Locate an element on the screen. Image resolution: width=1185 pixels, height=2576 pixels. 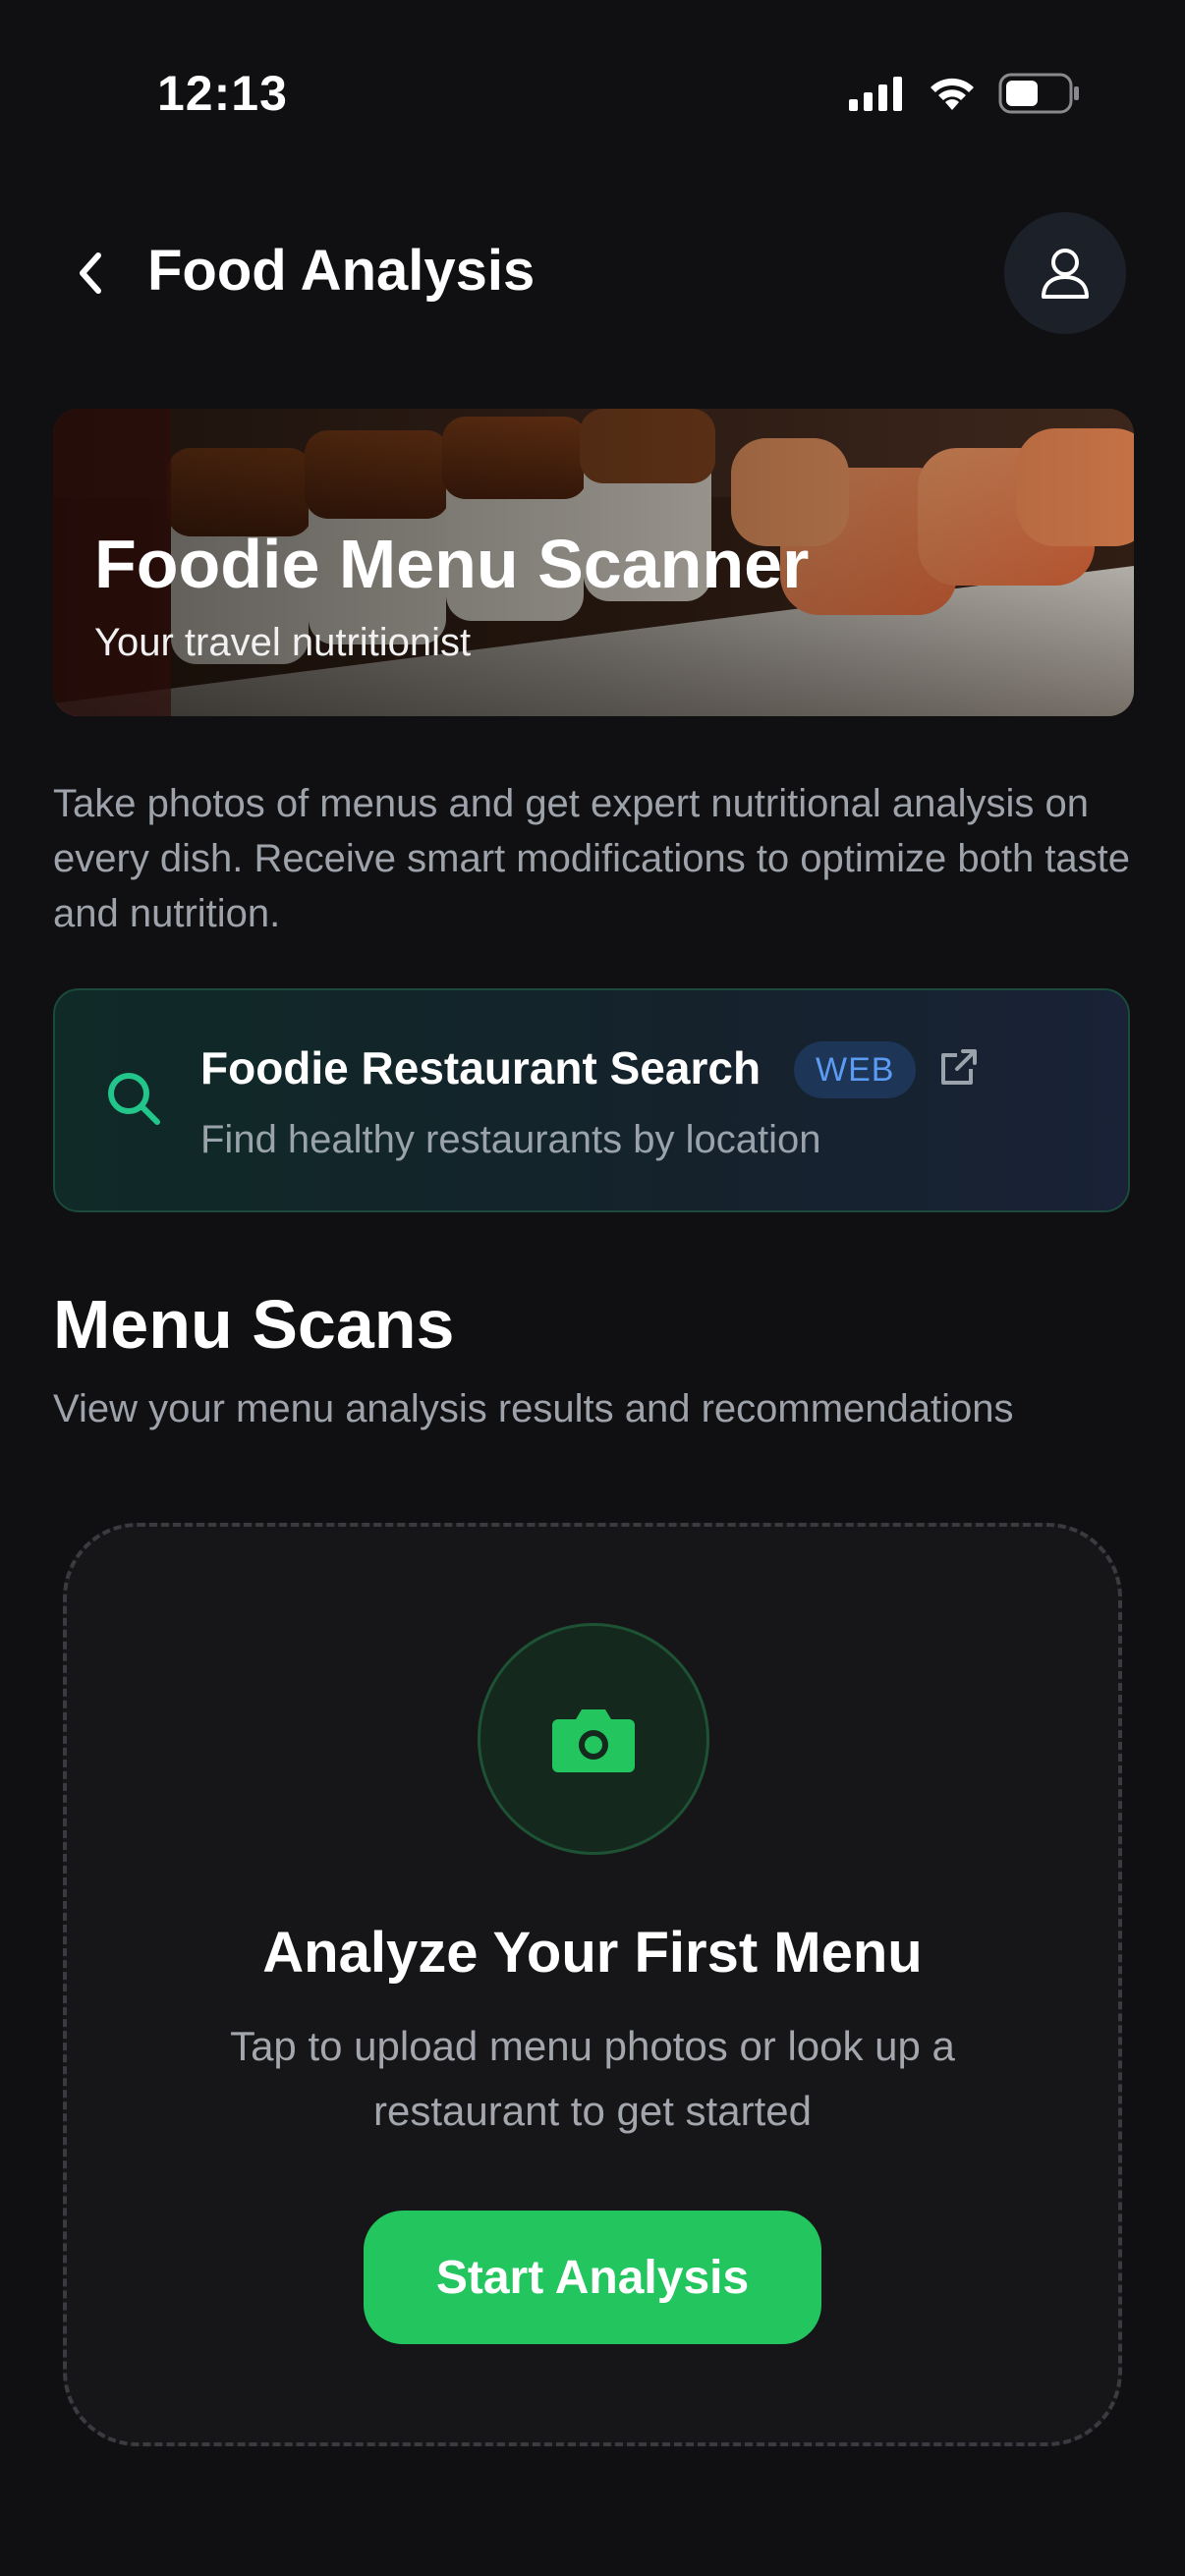
wifi-icon is located at coordinates (953, 94).